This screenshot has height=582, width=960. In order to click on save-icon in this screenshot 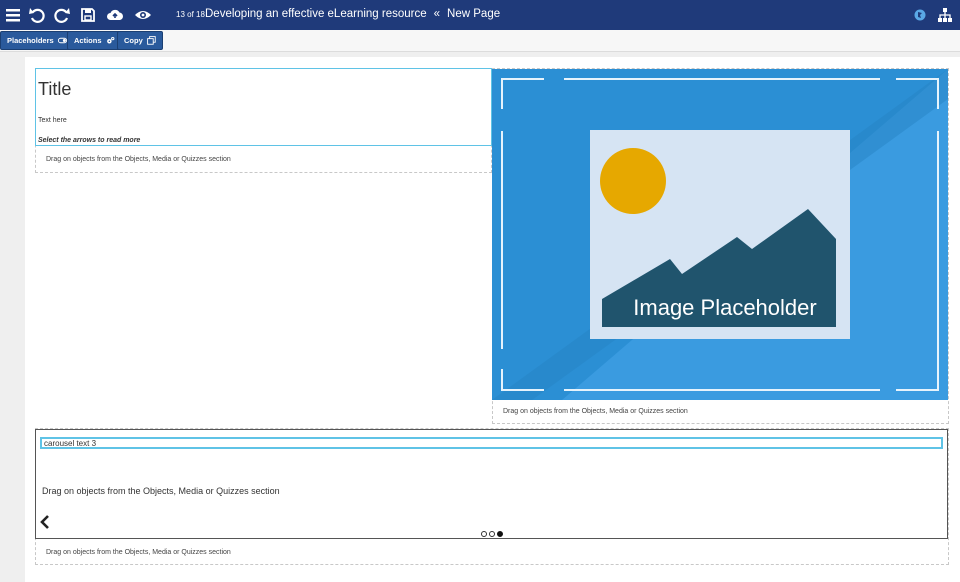, I will do `click(88, 15)`.